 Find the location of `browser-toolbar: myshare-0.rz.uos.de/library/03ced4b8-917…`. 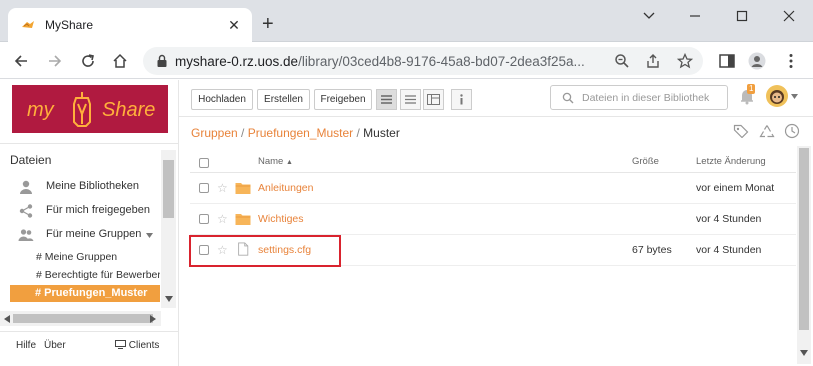

browser-toolbar: myshare-0.rz.uos.de/library/03ced4b8-917… is located at coordinates (406, 60).